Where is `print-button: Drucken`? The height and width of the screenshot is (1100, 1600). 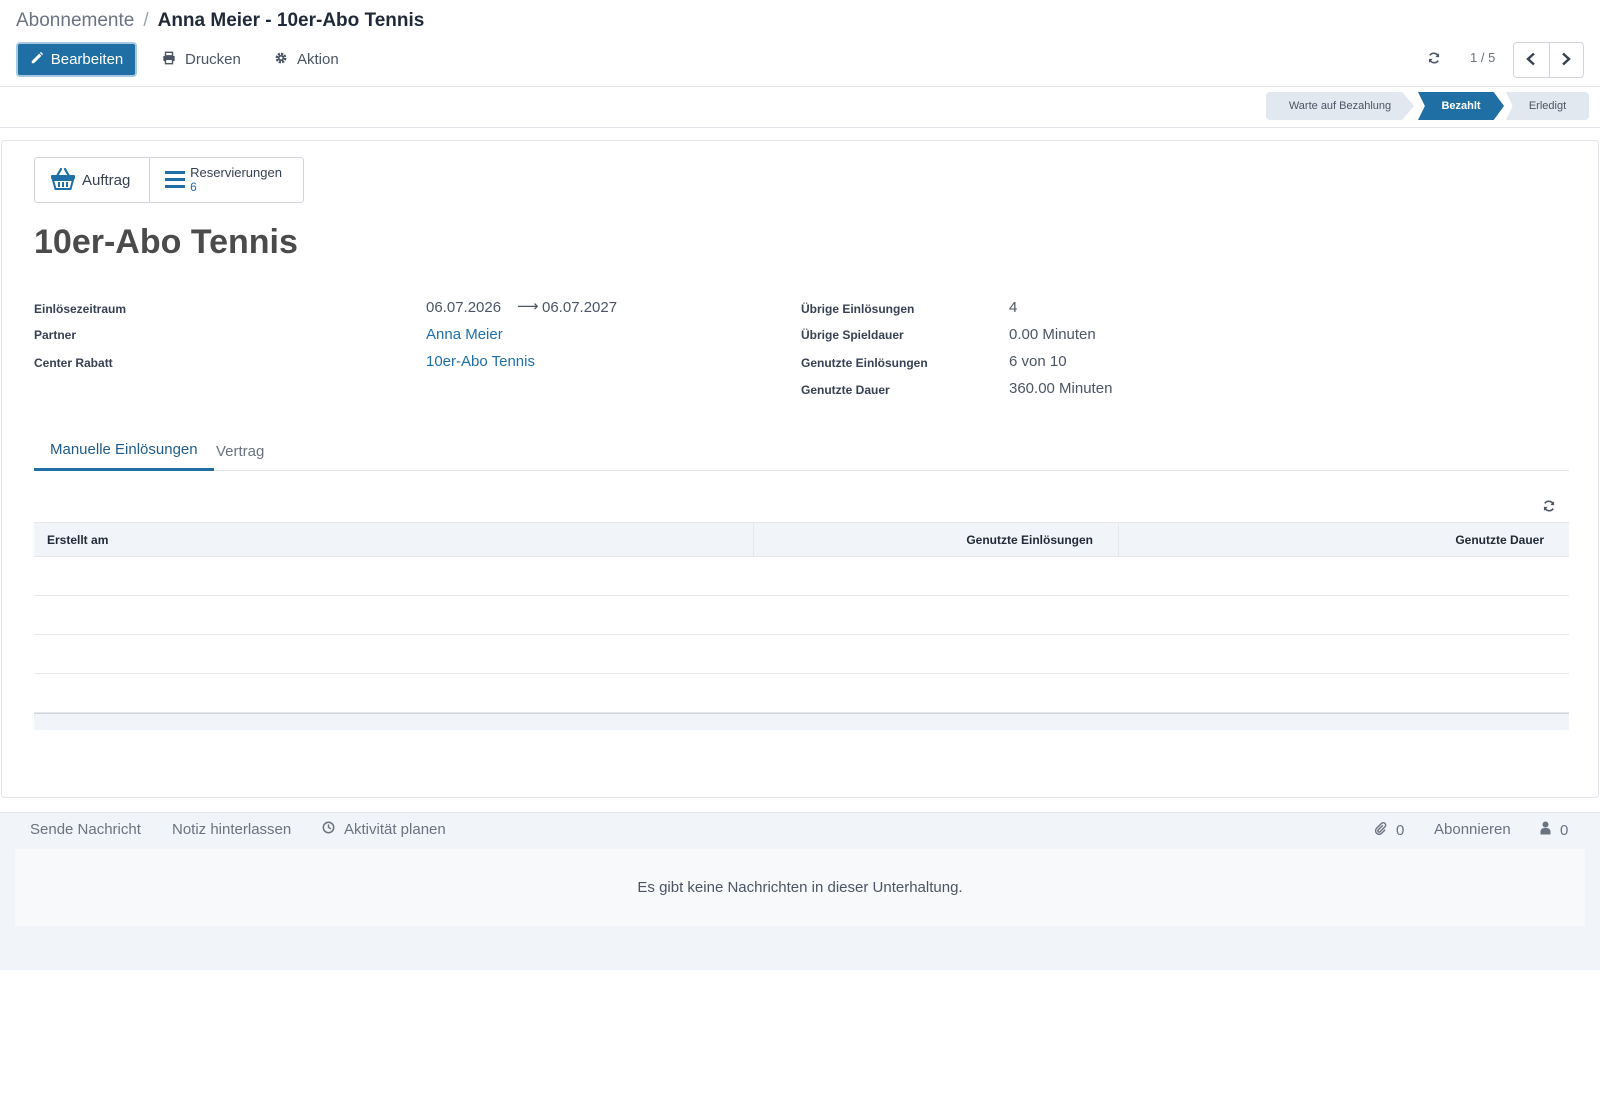
print-button: Drucken is located at coordinates (201, 59).